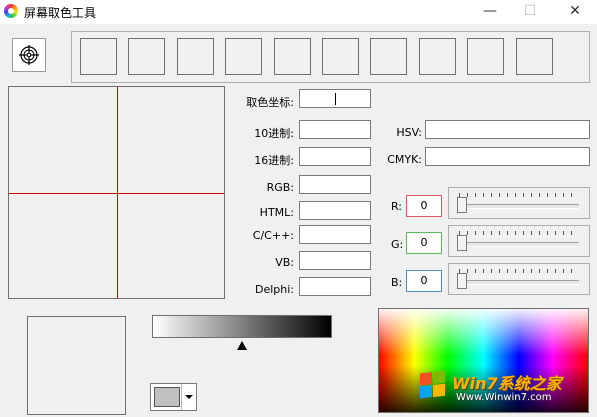 This screenshot has height=417, width=597. Describe the element at coordinates (507, 156) in the screenshot. I see `cmyk-field` at that location.